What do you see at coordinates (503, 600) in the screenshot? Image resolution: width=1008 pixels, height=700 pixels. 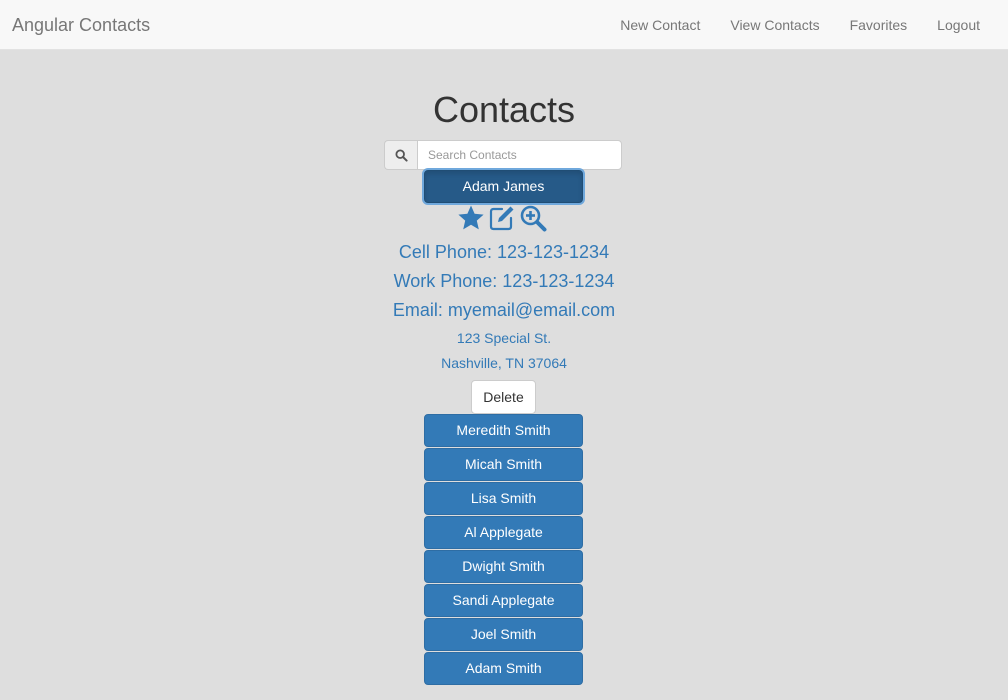 I see `contact-button: Sandi Applegate` at bounding box center [503, 600].